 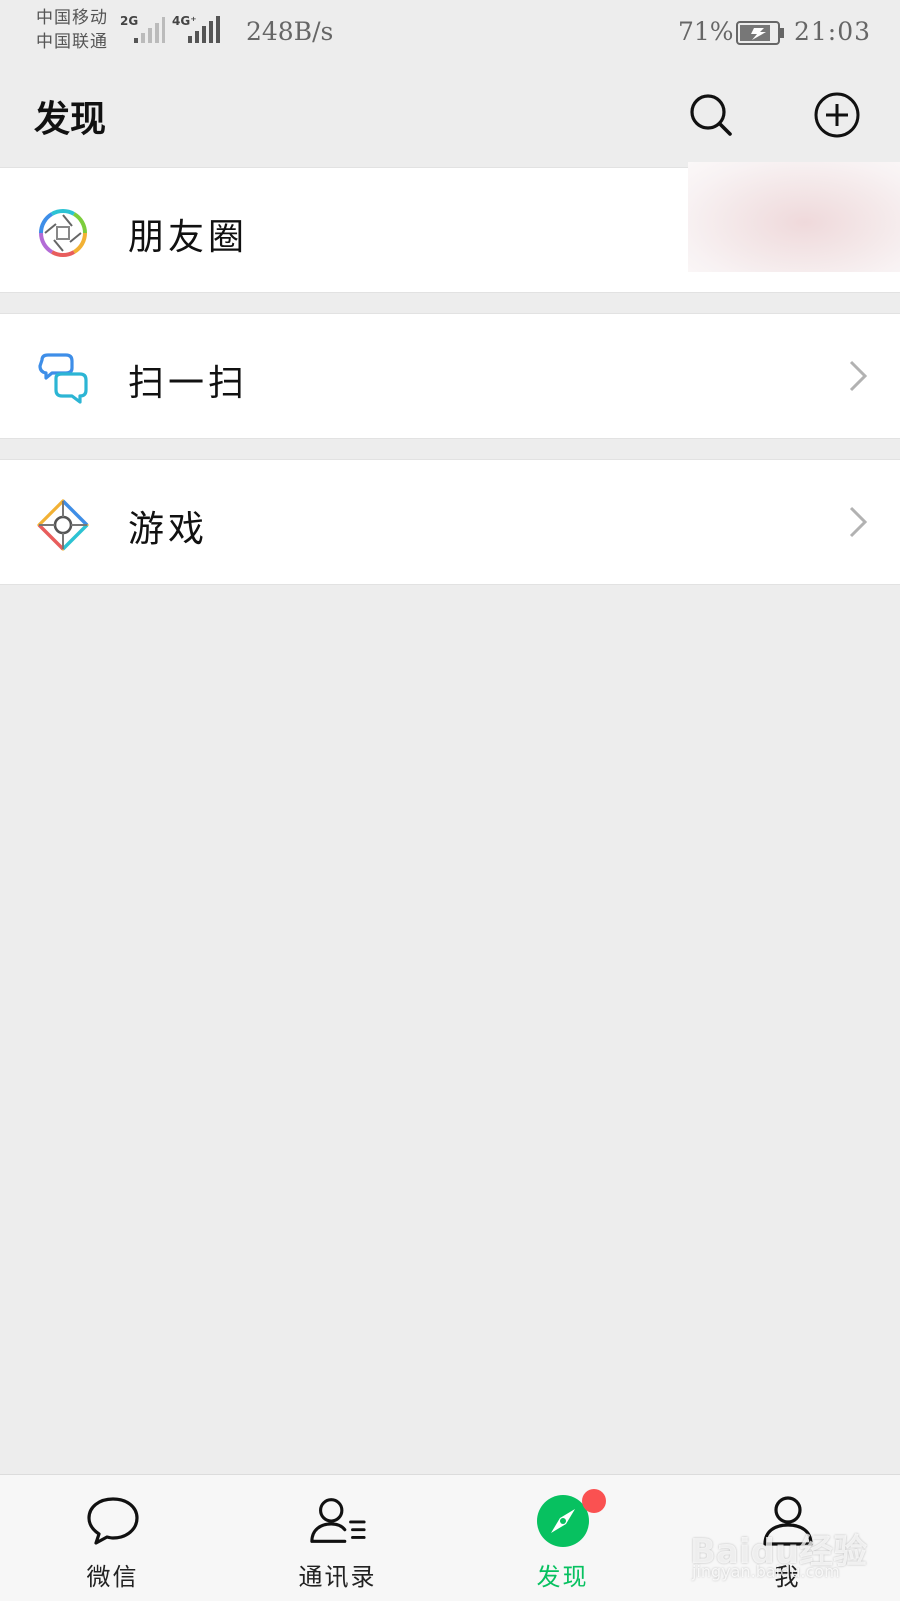 I want to click on games-icon, so click(x=63, y=525).